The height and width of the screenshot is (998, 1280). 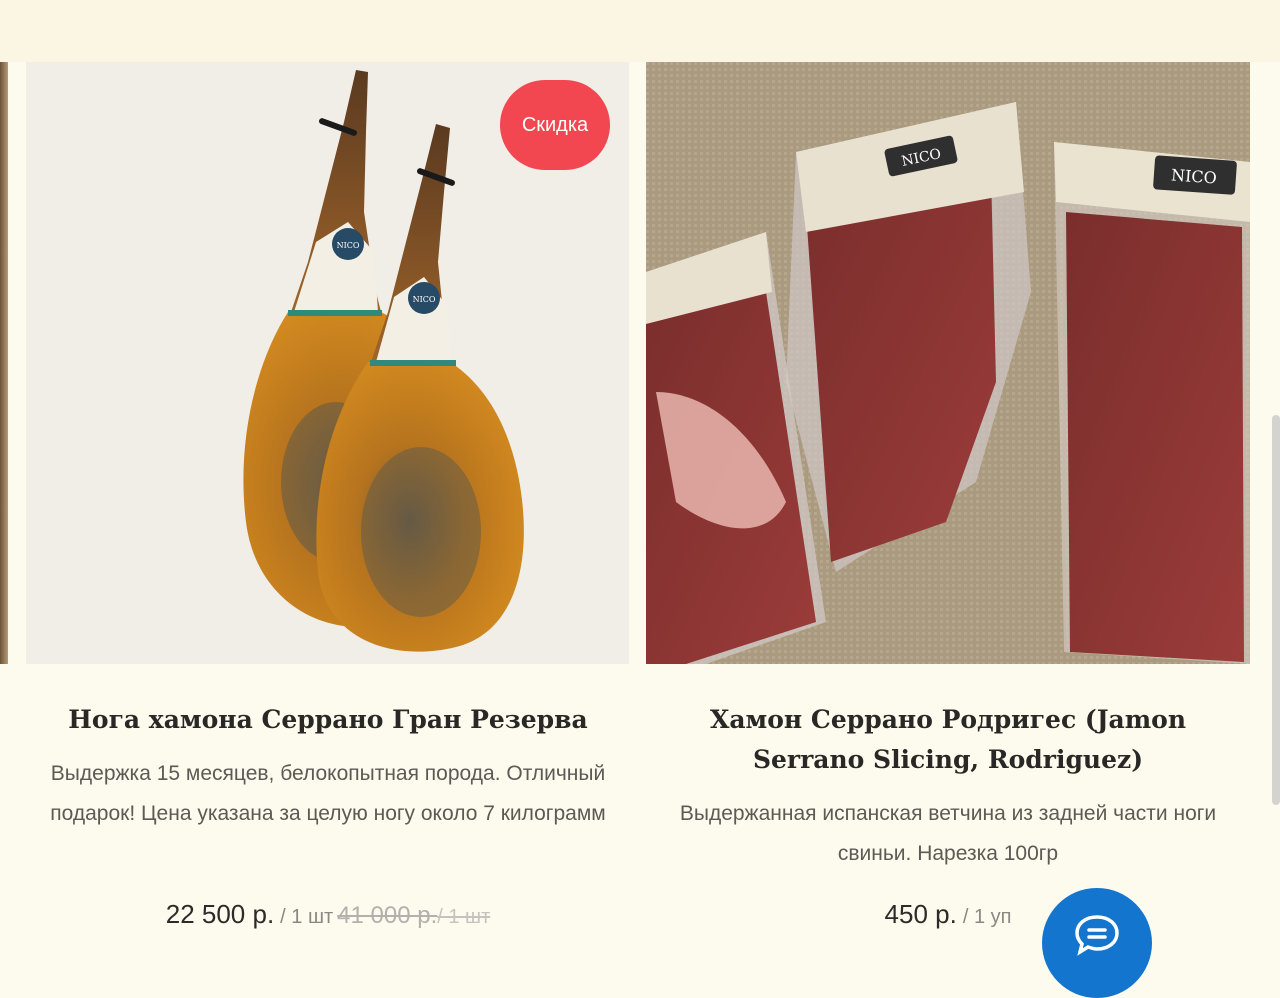 I want to click on old-price-value: 41 000 р., so click(x=387, y=915).